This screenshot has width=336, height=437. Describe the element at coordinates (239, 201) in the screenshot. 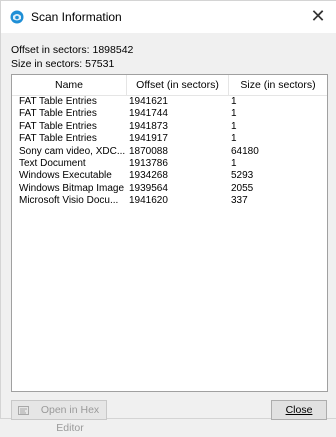

I see `cell-size: 337` at that location.